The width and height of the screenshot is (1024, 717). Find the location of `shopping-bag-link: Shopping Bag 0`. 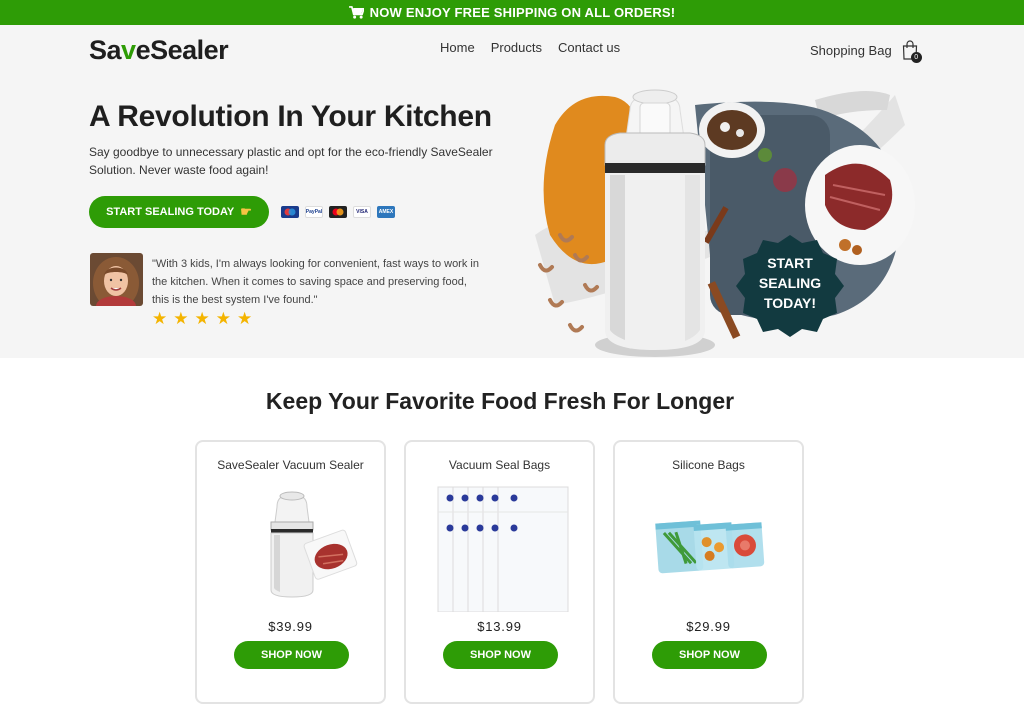

shopping-bag-link: Shopping Bag 0 is located at coordinates (866, 51).